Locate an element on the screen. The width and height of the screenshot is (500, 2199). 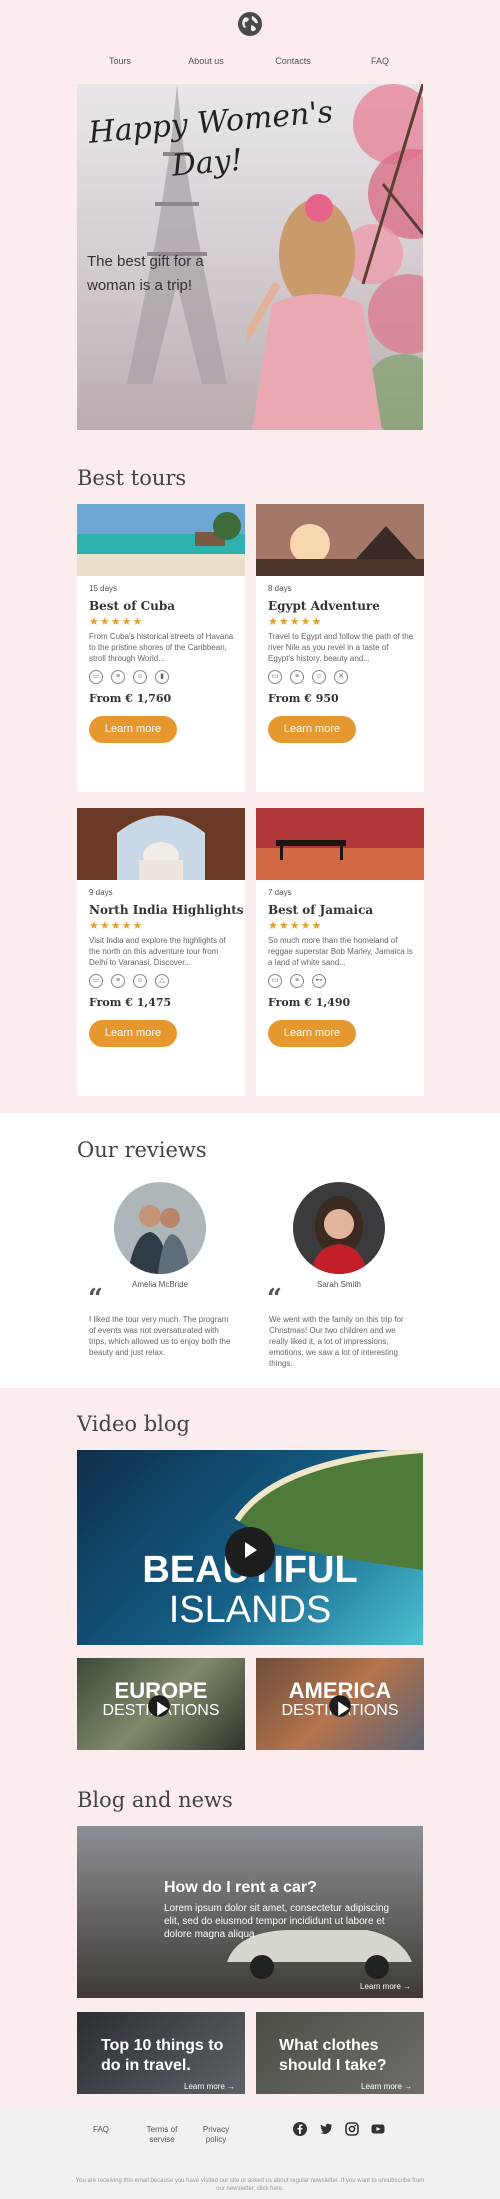
reviews-section is located at coordinates (250, 1250).